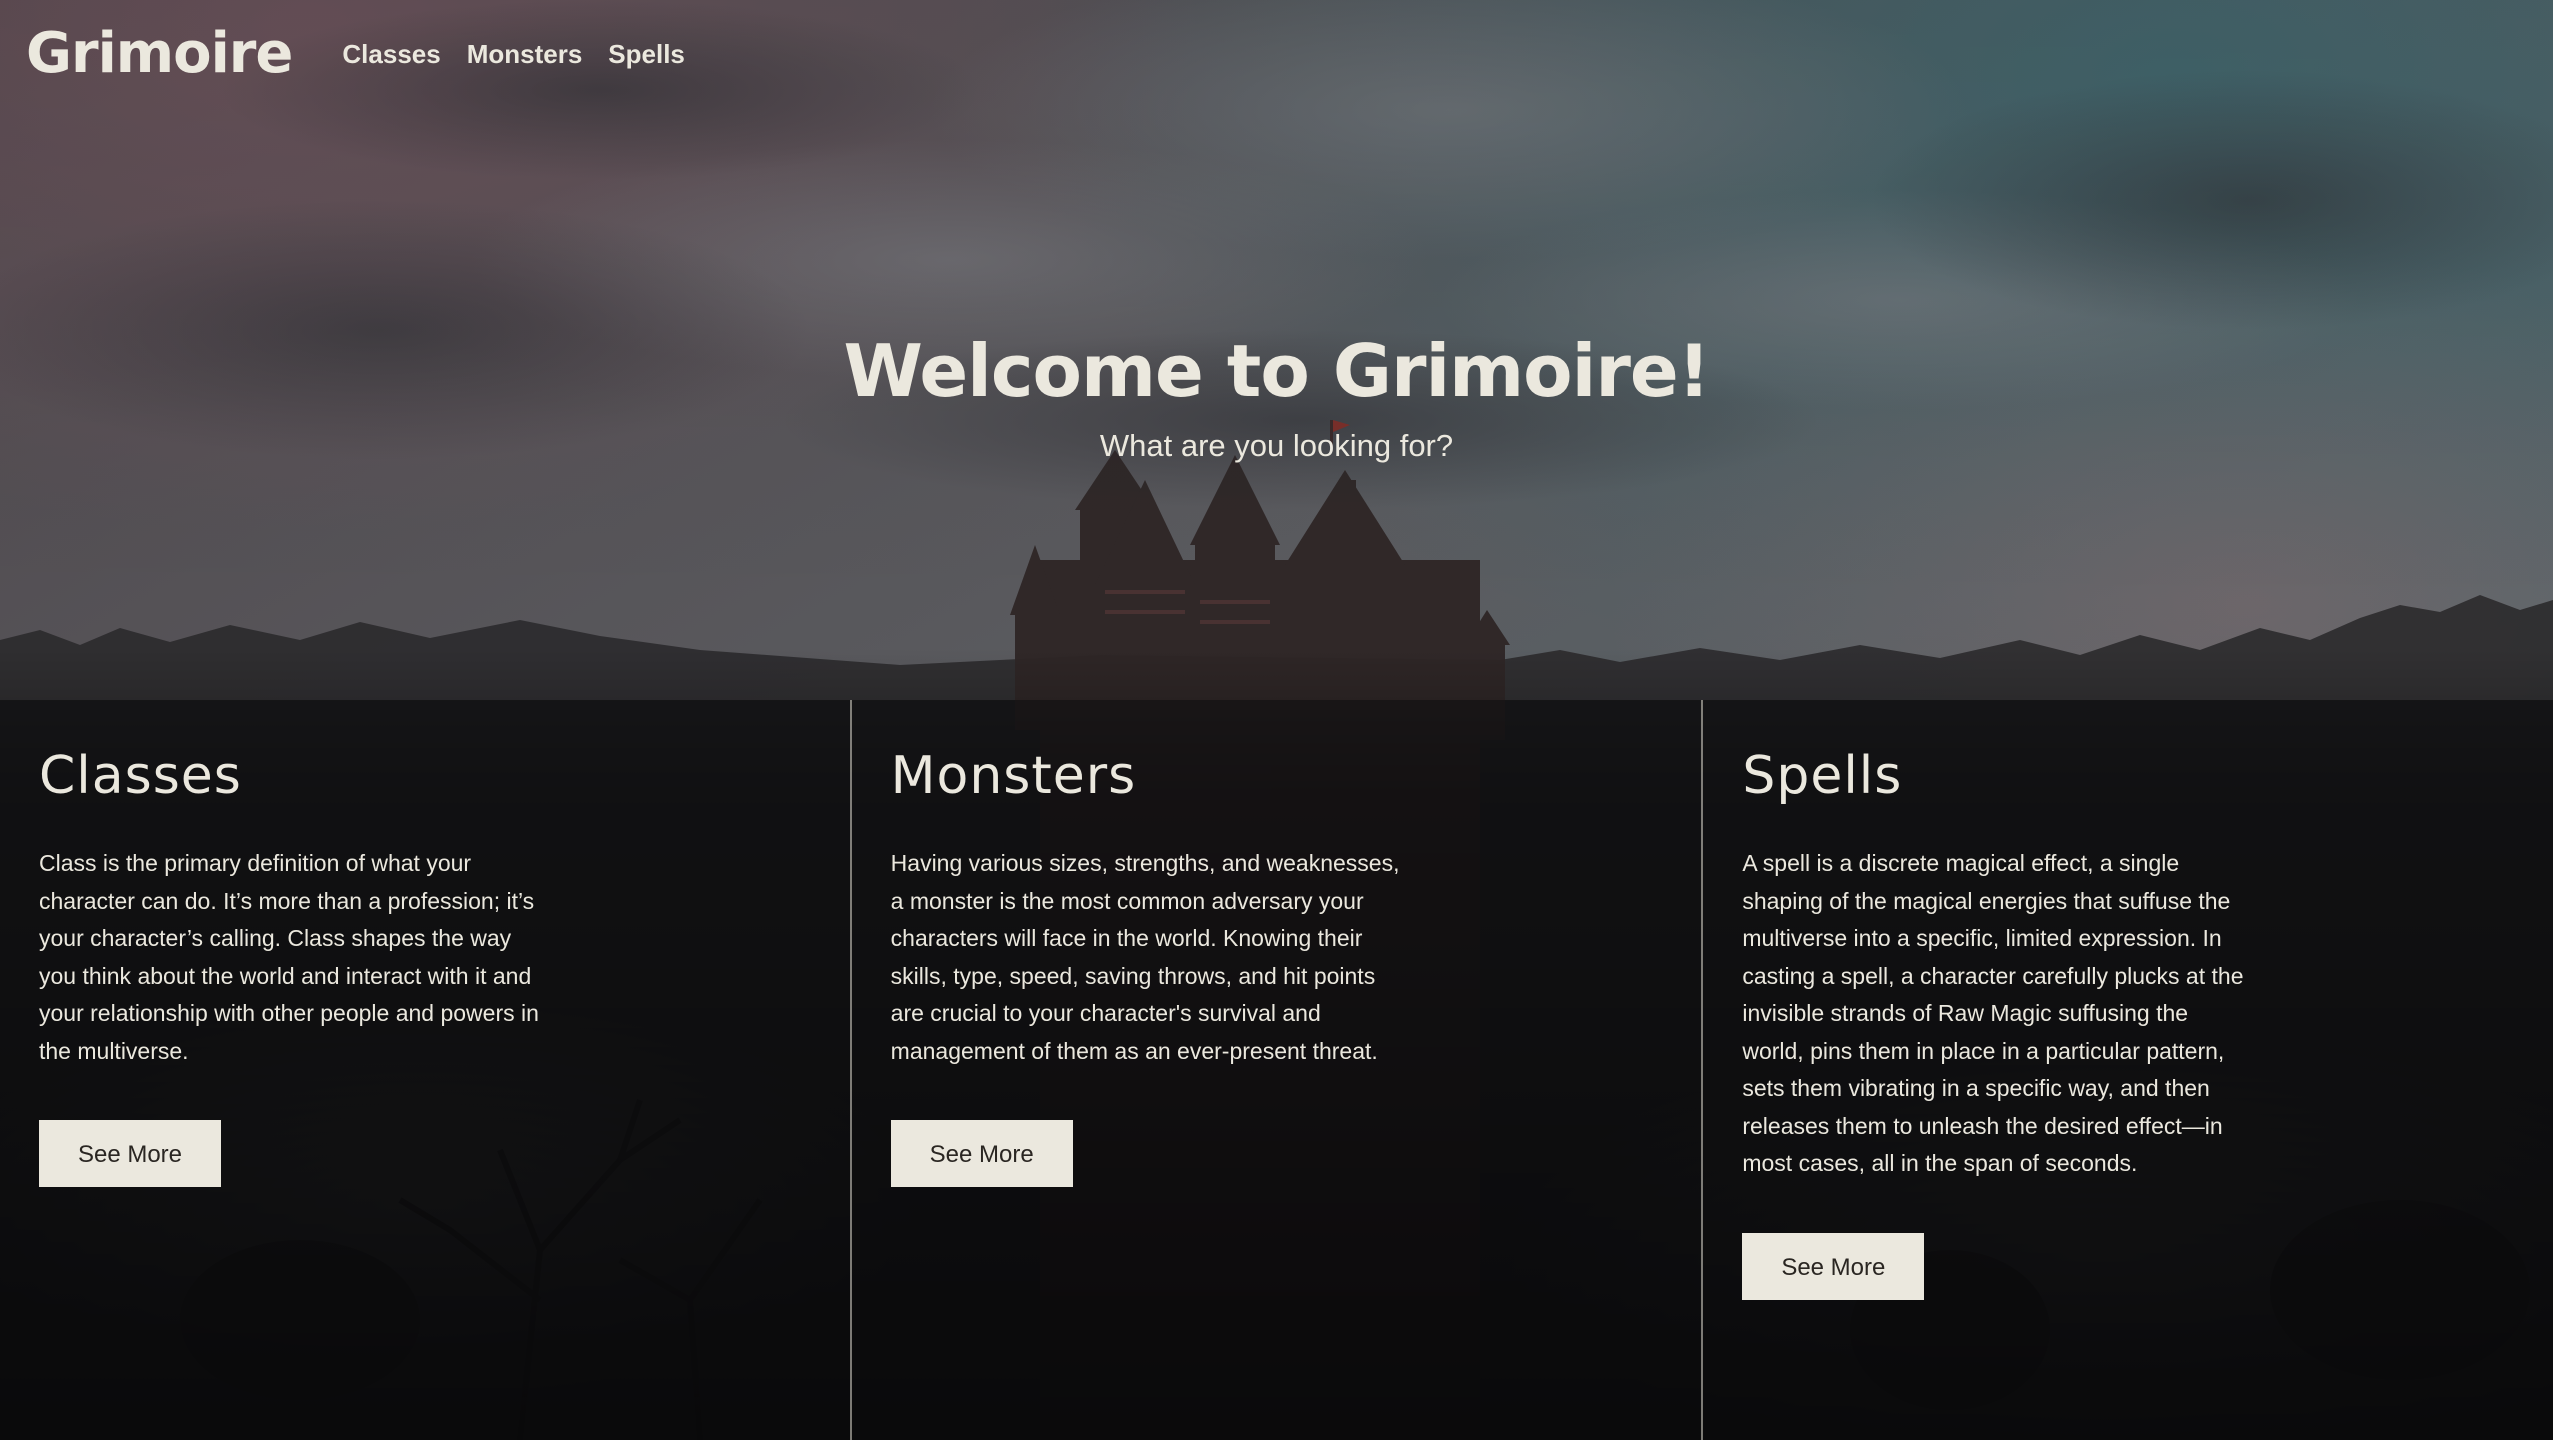  I want to click on main-nav: Classes Monsters Spells, so click(526, 54).